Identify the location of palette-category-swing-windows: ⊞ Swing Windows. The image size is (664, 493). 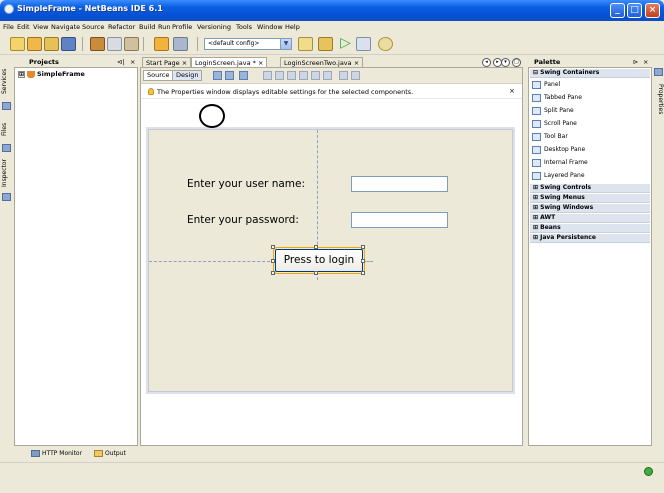
(590, 208).